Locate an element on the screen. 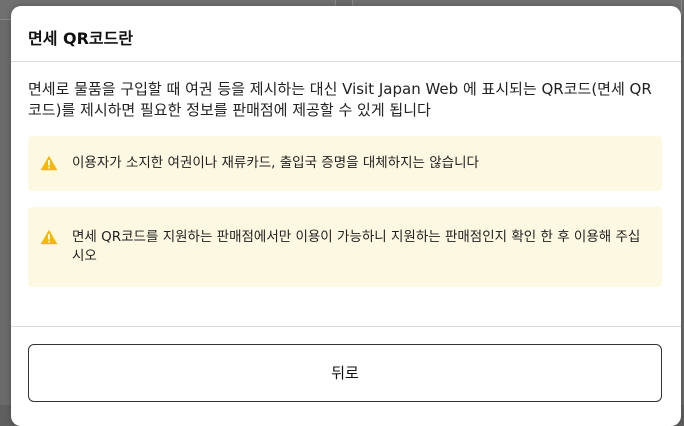 The image size is (684, 426). footer-divider is located at coordinates (346, 326).